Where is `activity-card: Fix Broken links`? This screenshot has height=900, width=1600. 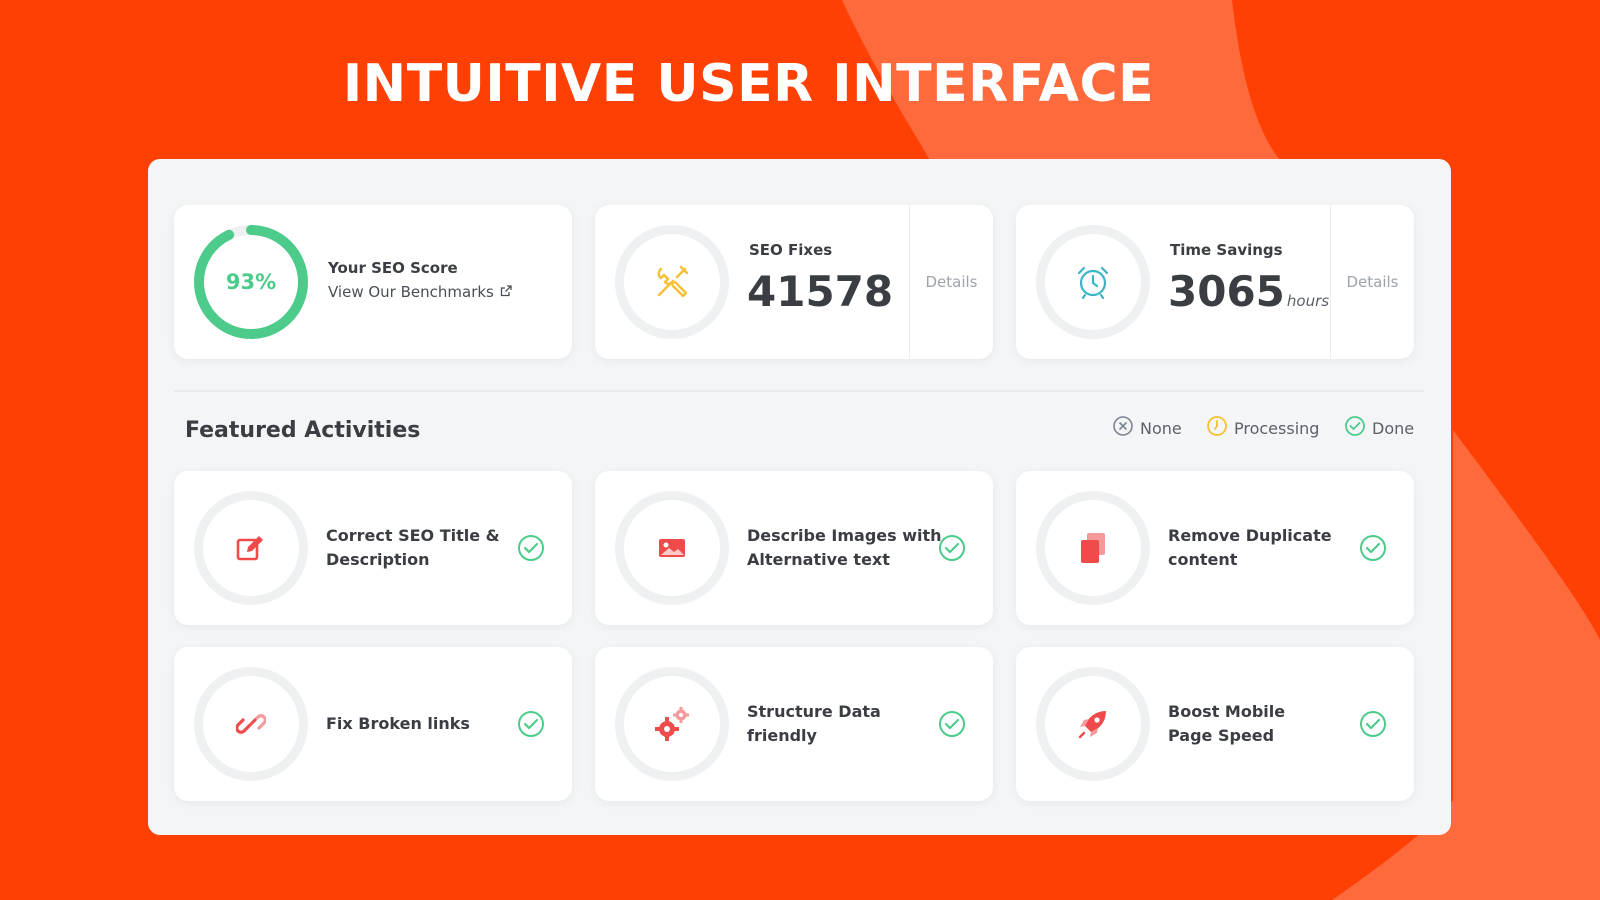 activity-card: Fix Broken links is located at coordinates (373, 724).